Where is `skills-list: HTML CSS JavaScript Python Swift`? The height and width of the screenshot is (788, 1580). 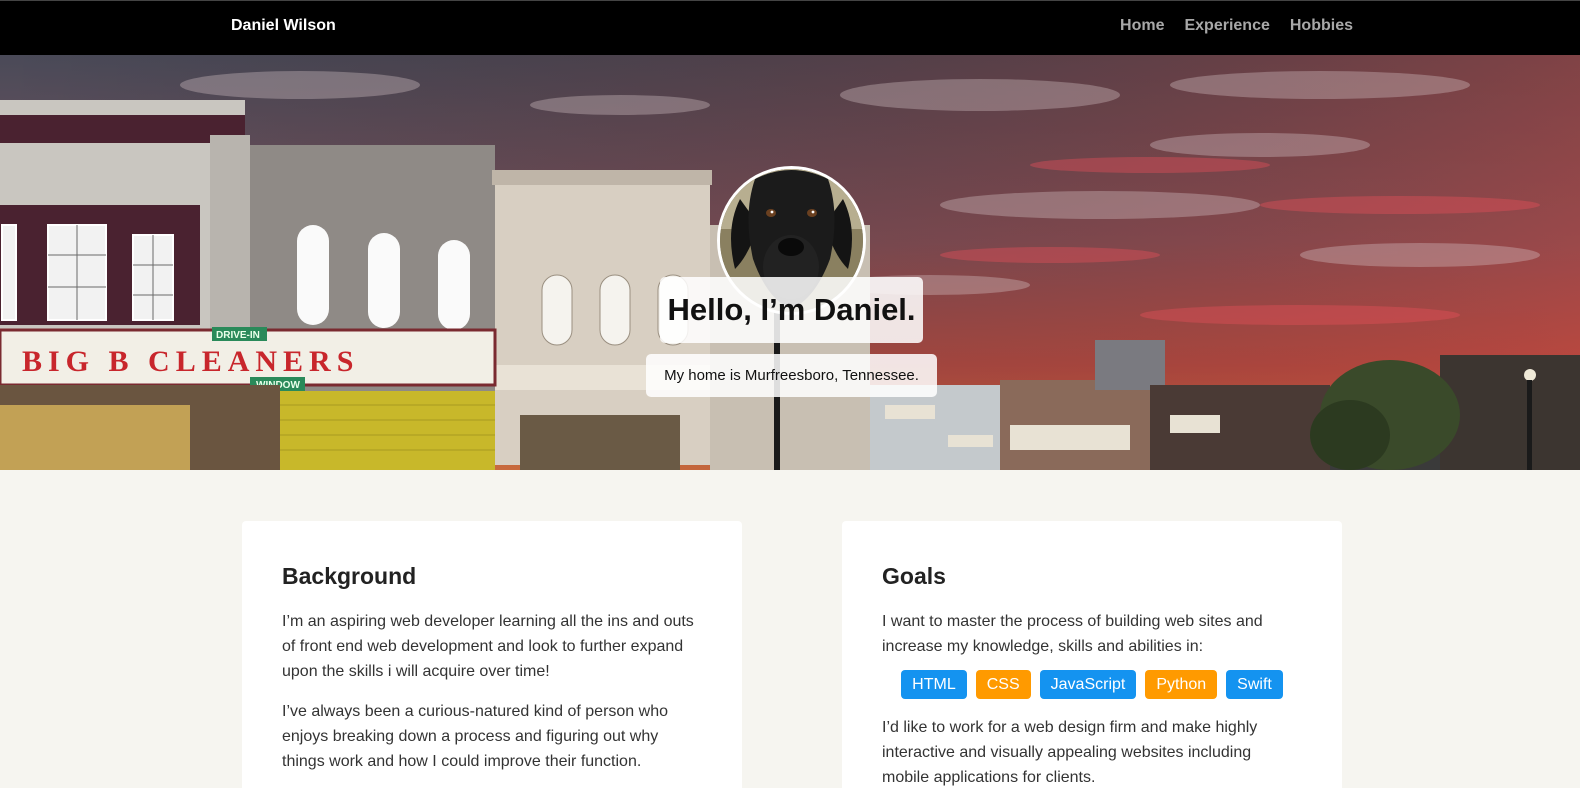 skills-list: HTML CSS JavaScript Python Swift is located at coordinates (1092, 684).